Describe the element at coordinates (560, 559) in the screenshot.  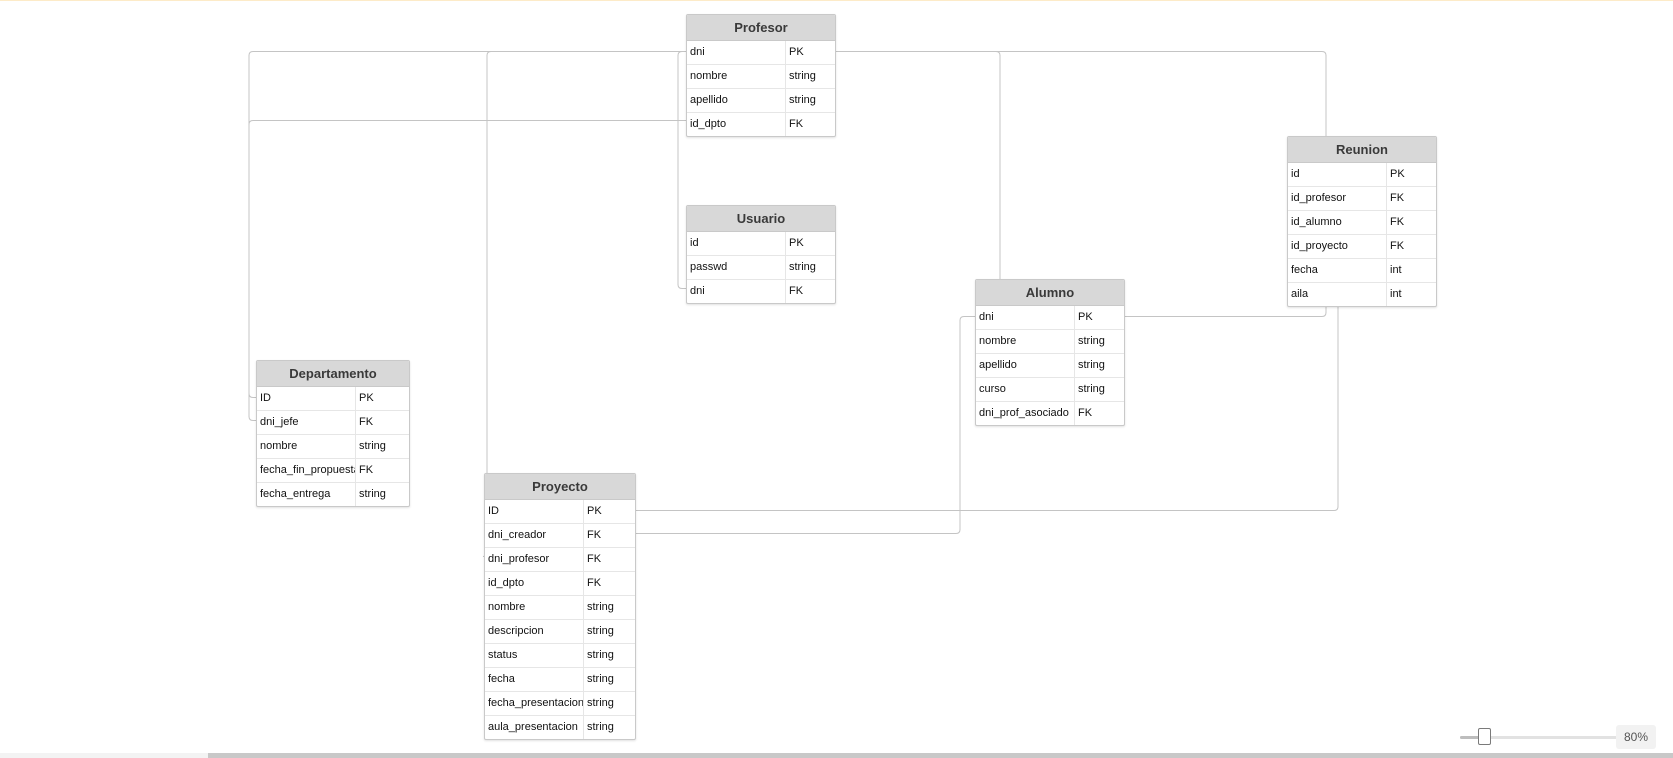
I see `field-row: dni_profesor FK` at that location.